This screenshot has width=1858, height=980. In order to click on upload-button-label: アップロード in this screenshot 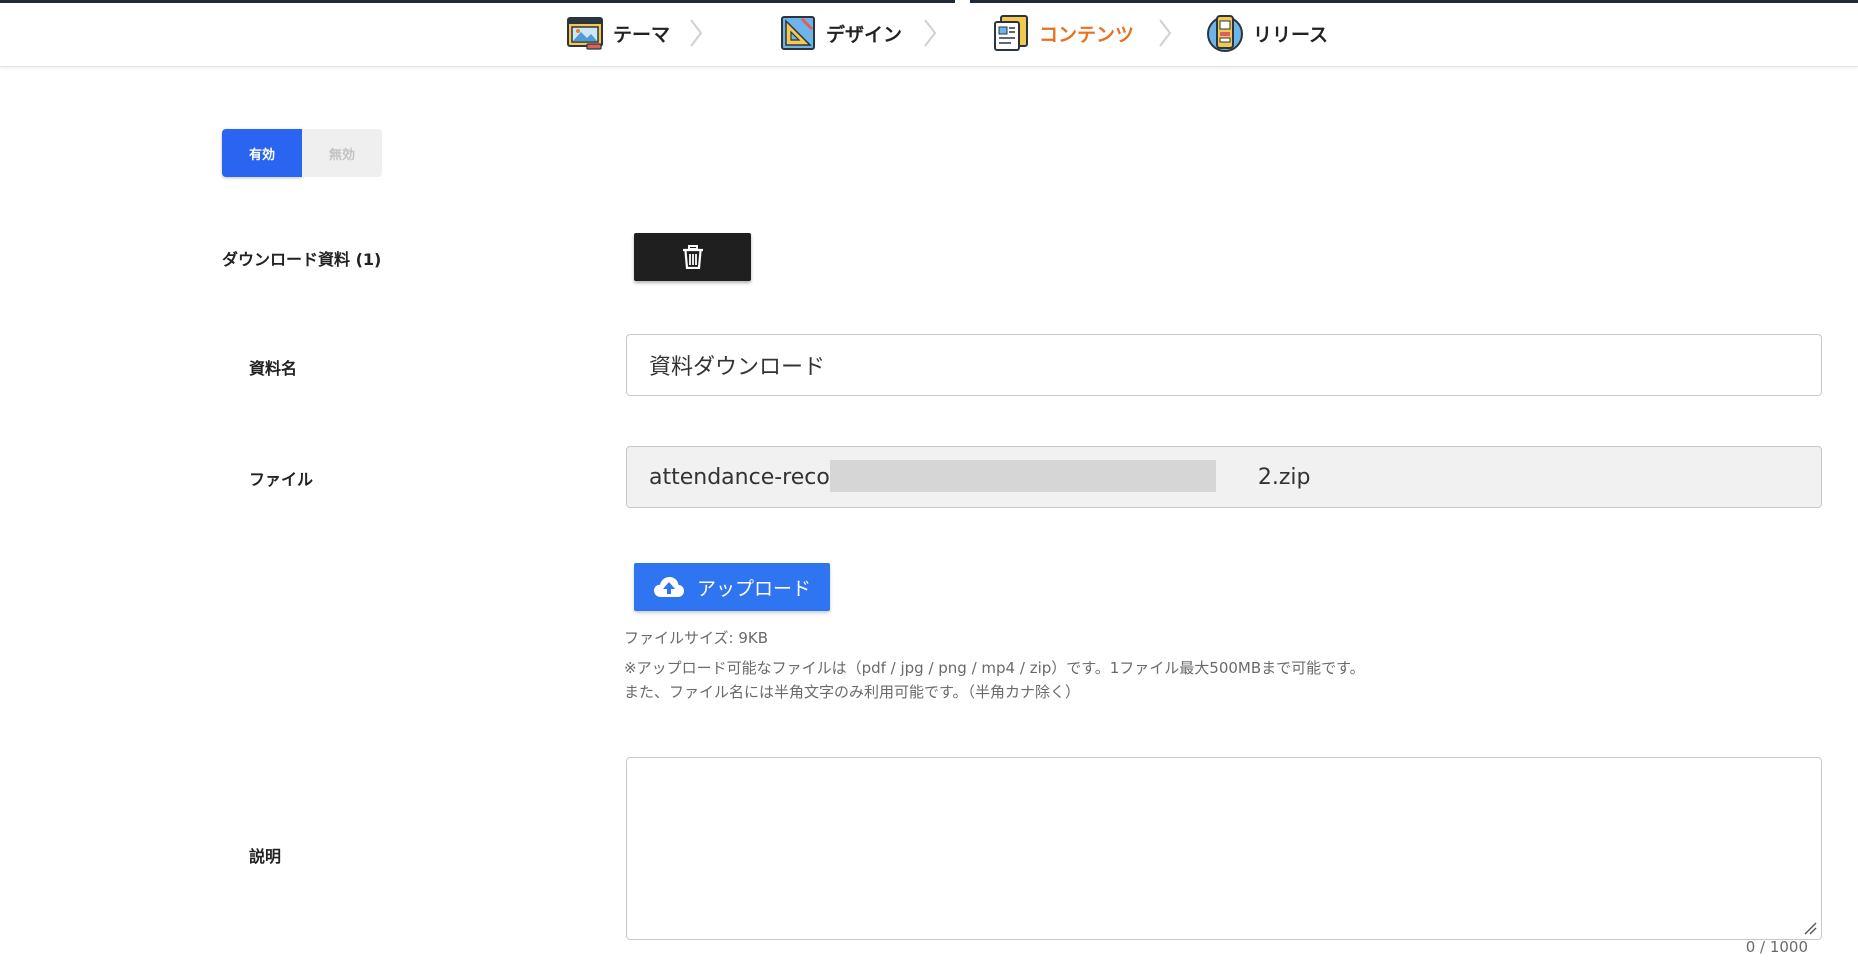, I will do `click(753, 588)`.